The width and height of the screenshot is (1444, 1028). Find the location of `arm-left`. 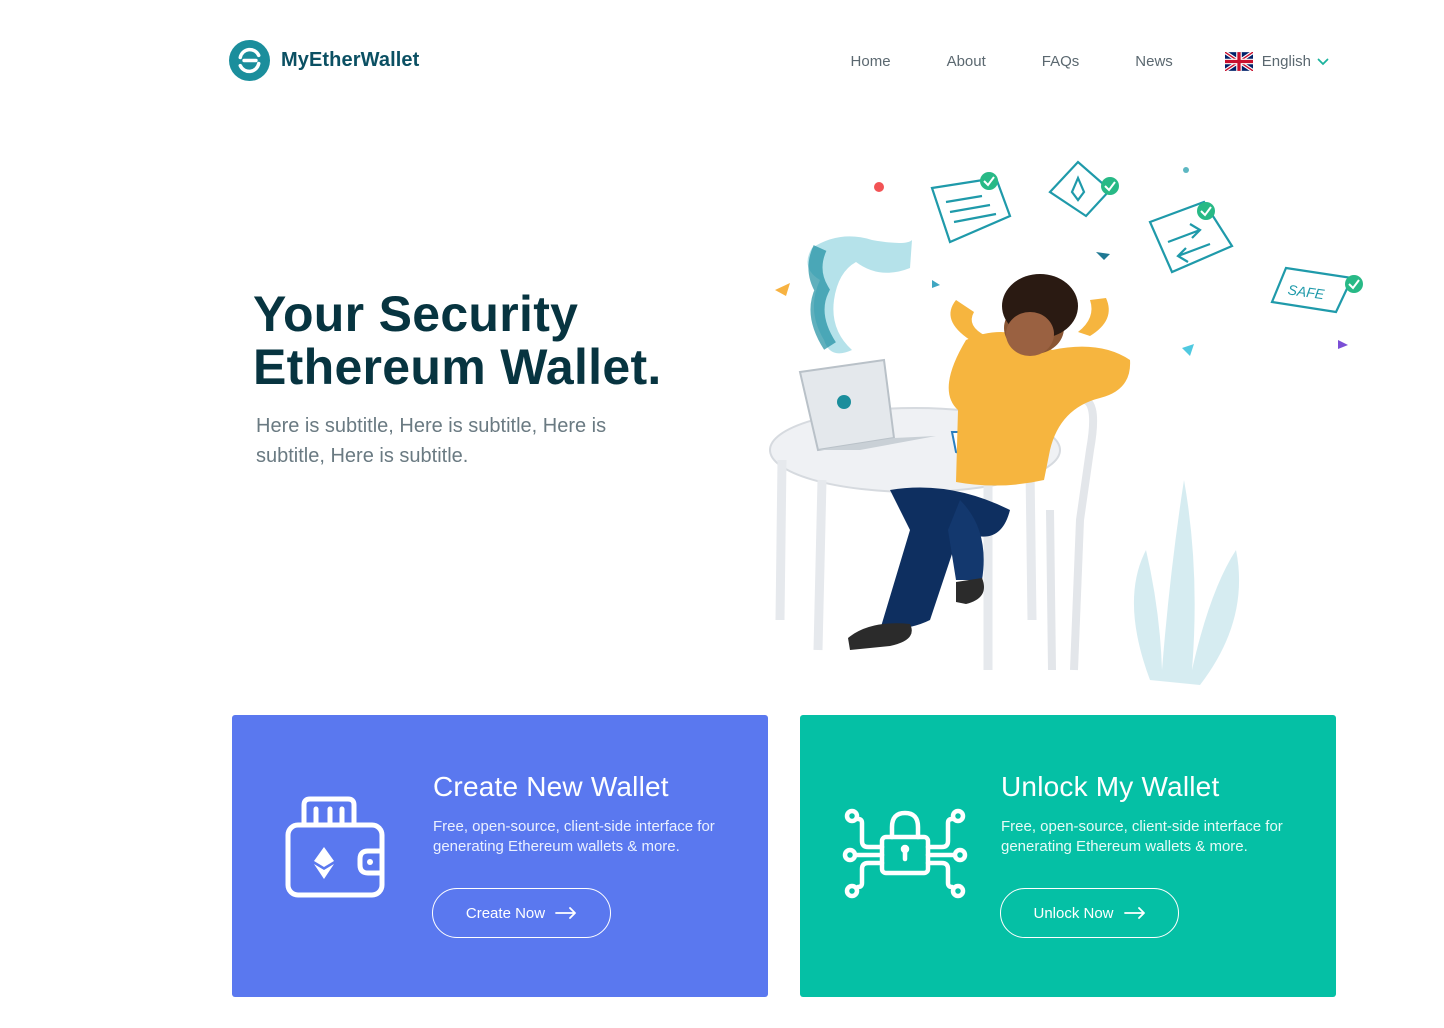

arm-left is located at coordinates (968, 320).